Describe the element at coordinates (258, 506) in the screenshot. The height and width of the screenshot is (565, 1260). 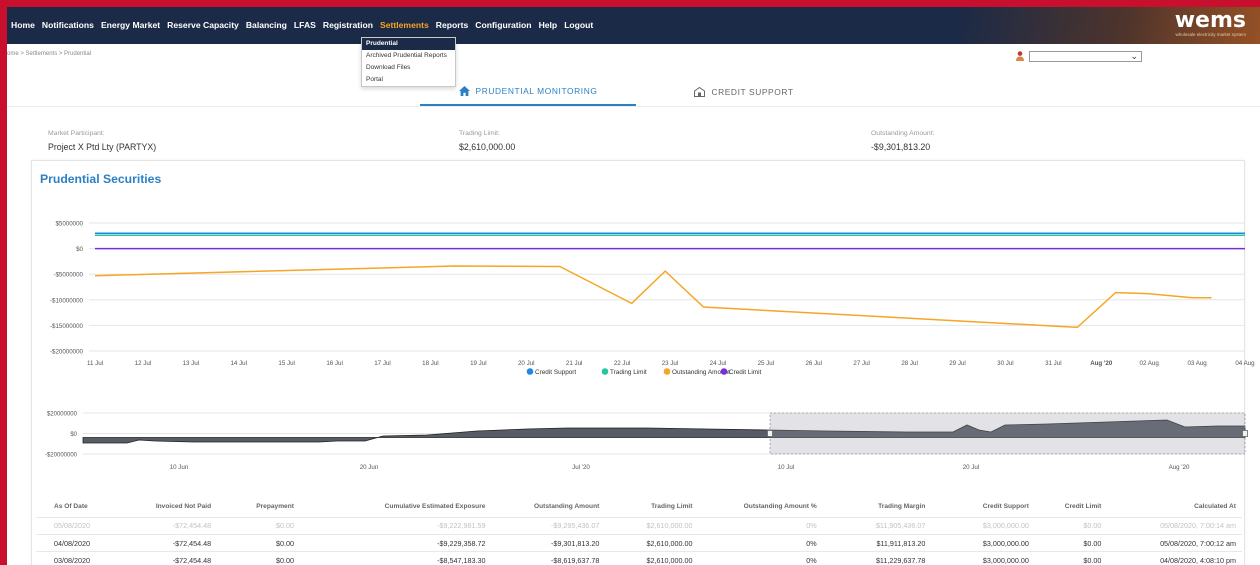
I see `column-header: Prepayment` at that location.